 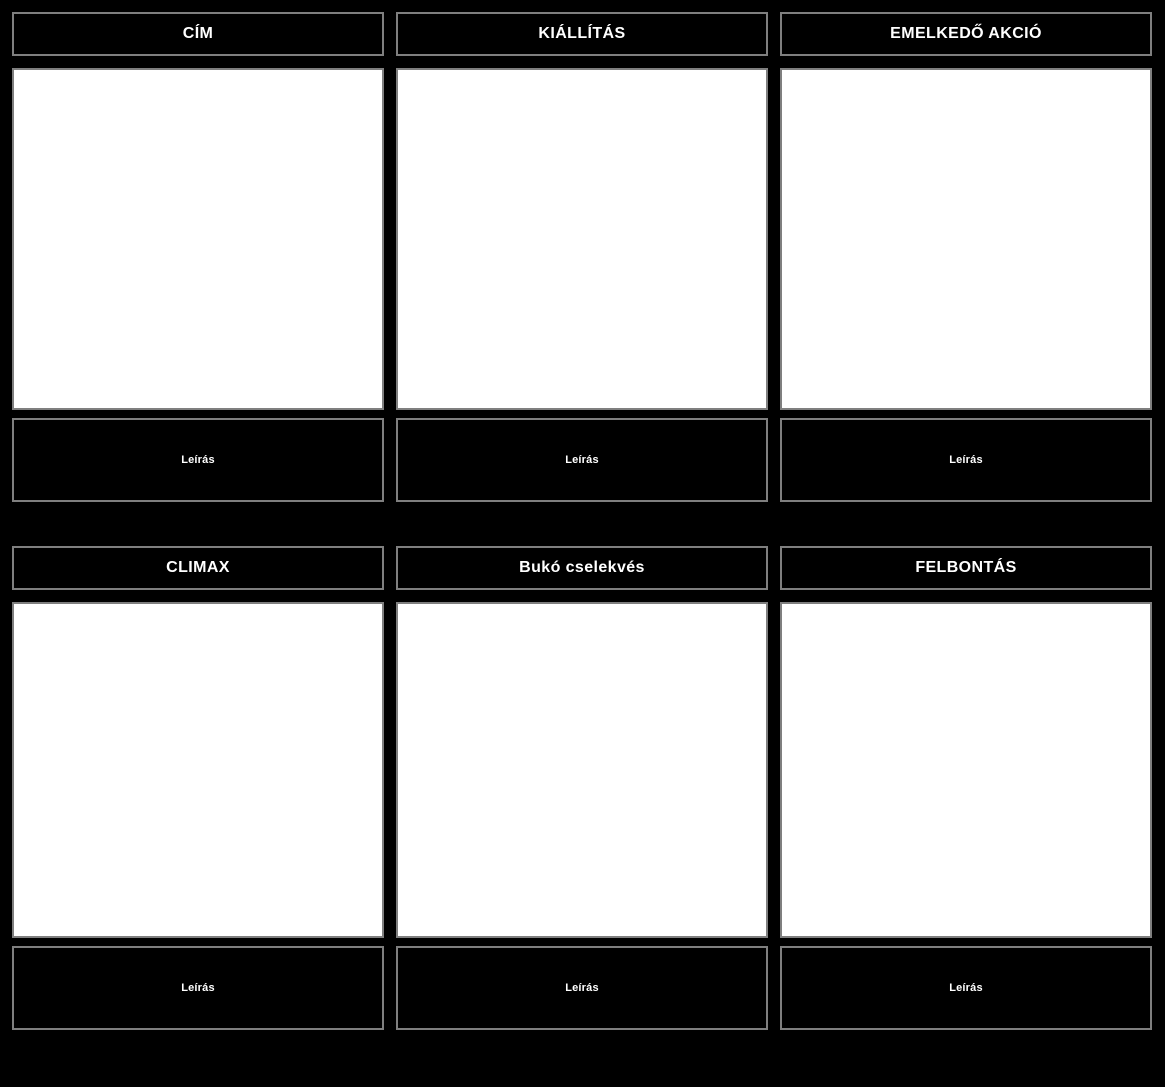 What do you see at coordinates (966, 568) in the screenshot?
I see `panel-title-felbontas: FELBONTÁS` at bounding box center [966, 568].